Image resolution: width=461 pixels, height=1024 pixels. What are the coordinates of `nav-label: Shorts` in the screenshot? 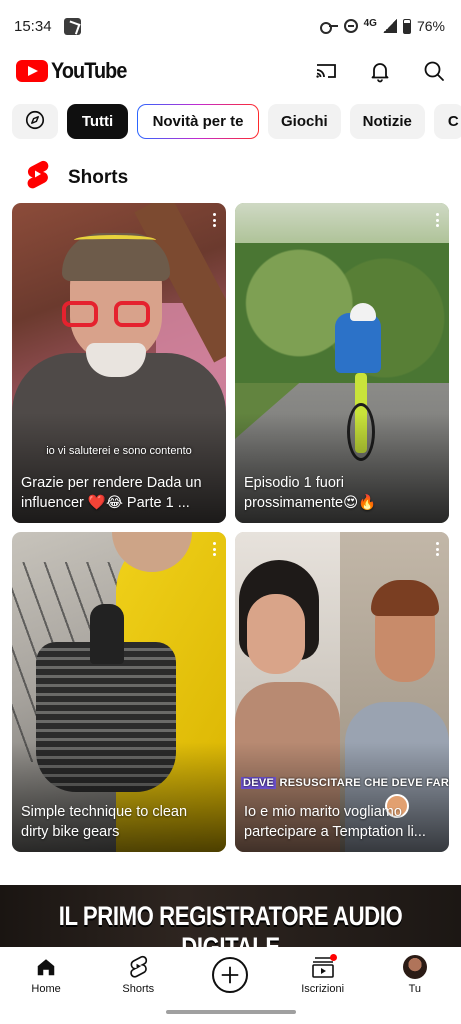 It's located at (138, 989).